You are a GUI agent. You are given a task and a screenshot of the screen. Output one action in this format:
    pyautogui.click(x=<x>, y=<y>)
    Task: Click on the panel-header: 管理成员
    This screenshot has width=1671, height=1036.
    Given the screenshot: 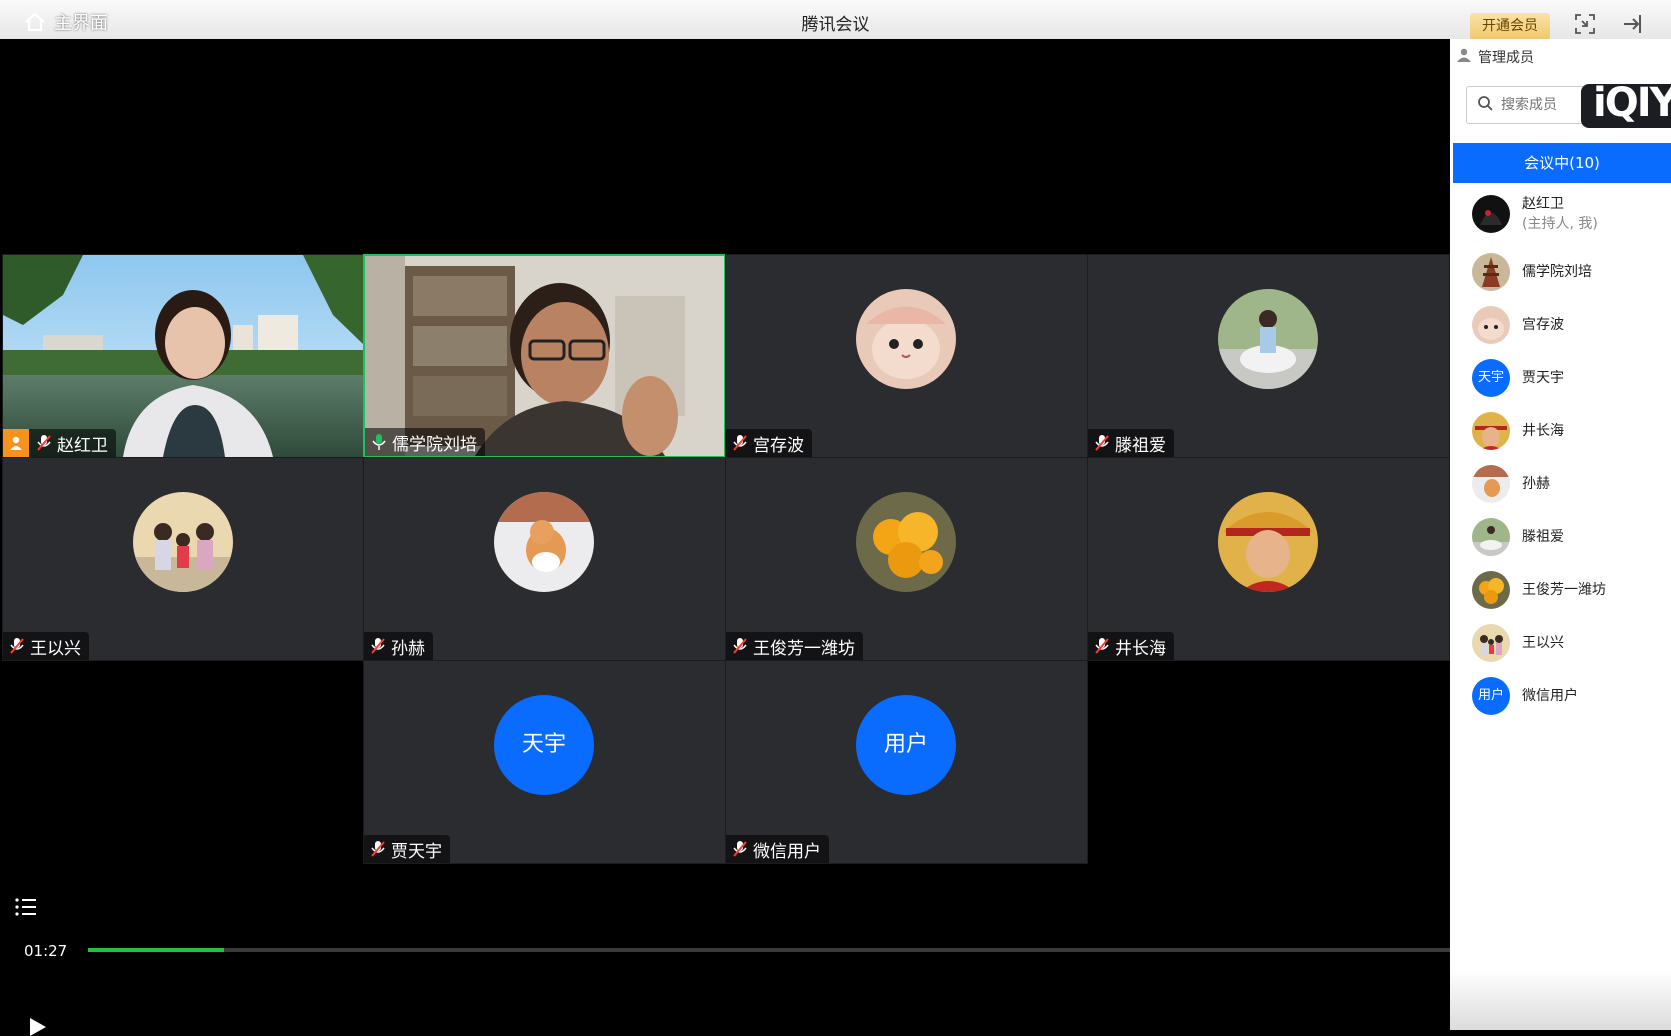 What is the action you would take?
    pyautogui.click(x=1495, y=57)
    